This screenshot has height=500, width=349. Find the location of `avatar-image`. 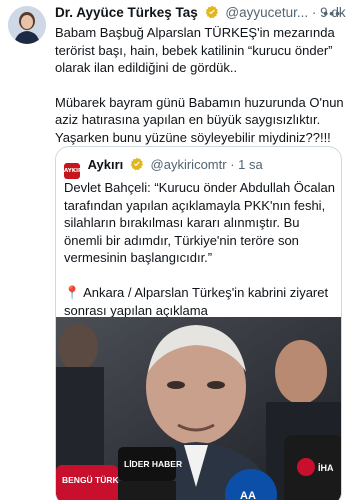

avatar-image is located at coordinates (27, 25).